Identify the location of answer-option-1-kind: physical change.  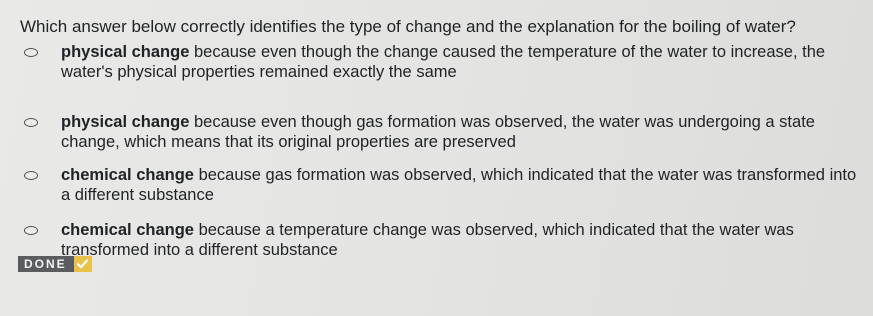
(125, 52).